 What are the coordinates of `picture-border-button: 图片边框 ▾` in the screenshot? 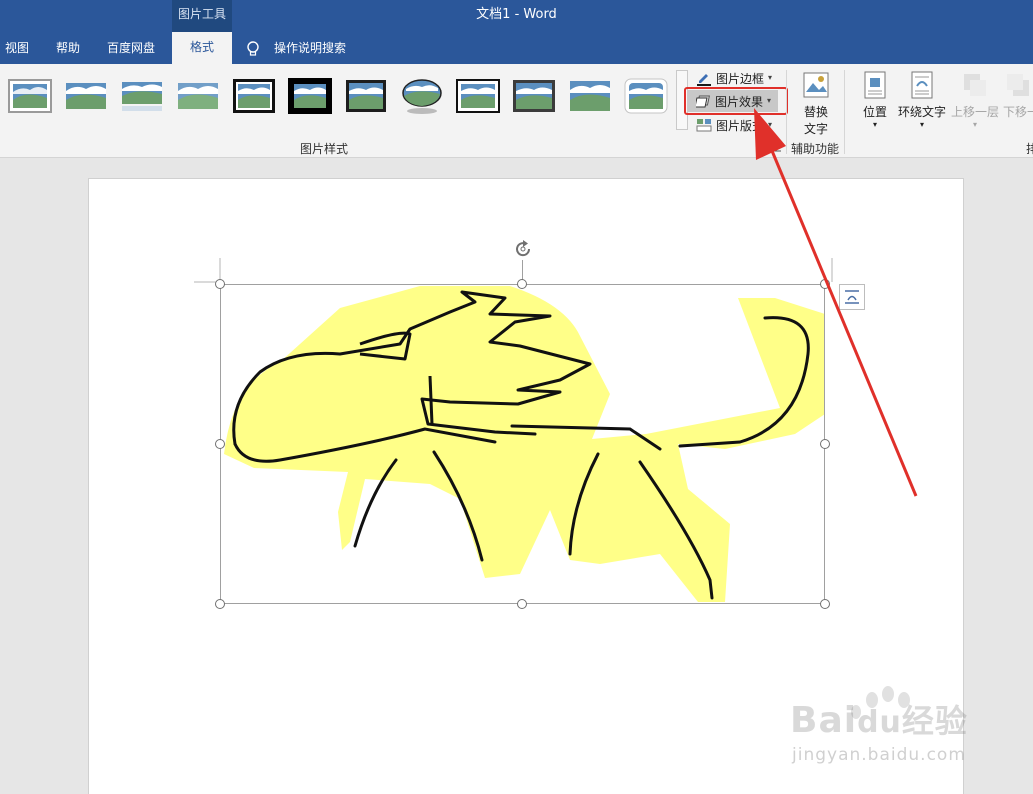 It's located at (738, 78).